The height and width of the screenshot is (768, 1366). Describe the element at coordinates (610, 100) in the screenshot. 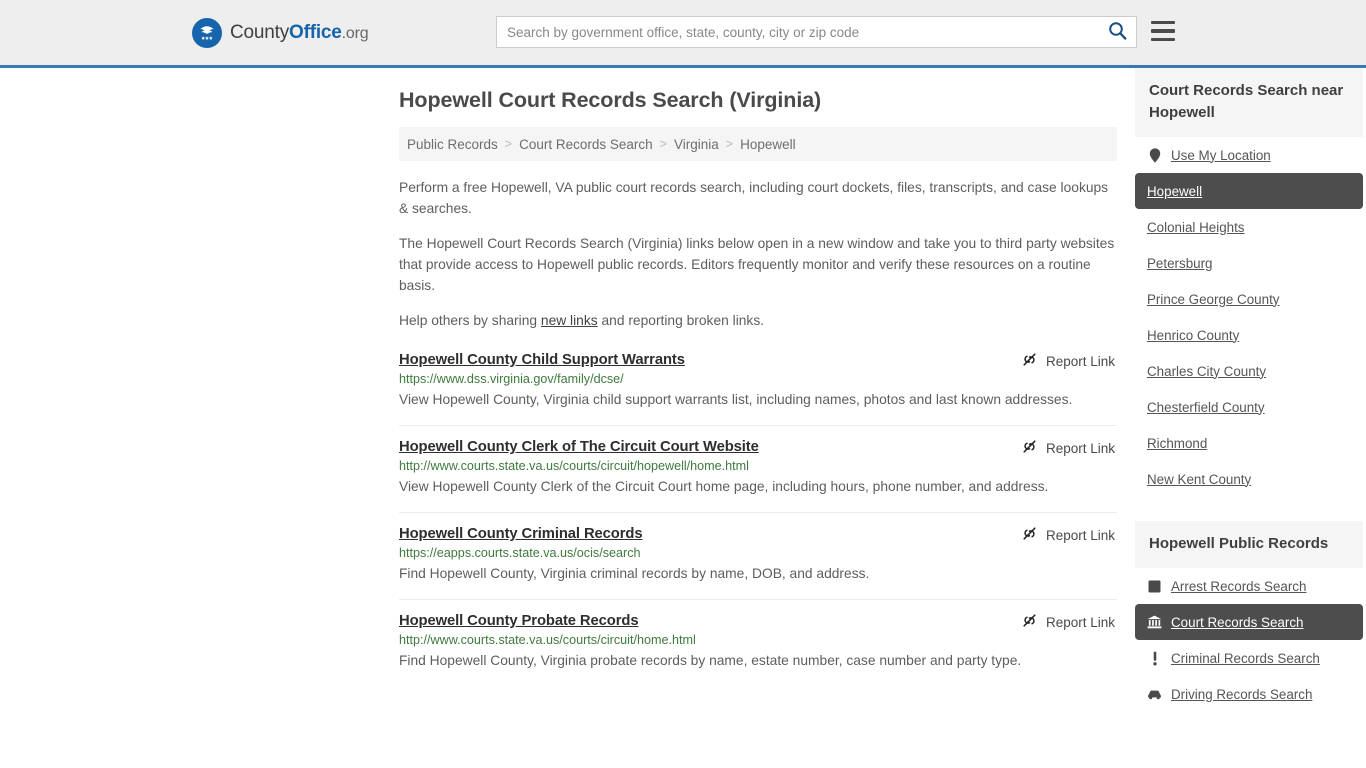

I see `page-title: Hopewell Court Records Search (Virginia)` at that location.